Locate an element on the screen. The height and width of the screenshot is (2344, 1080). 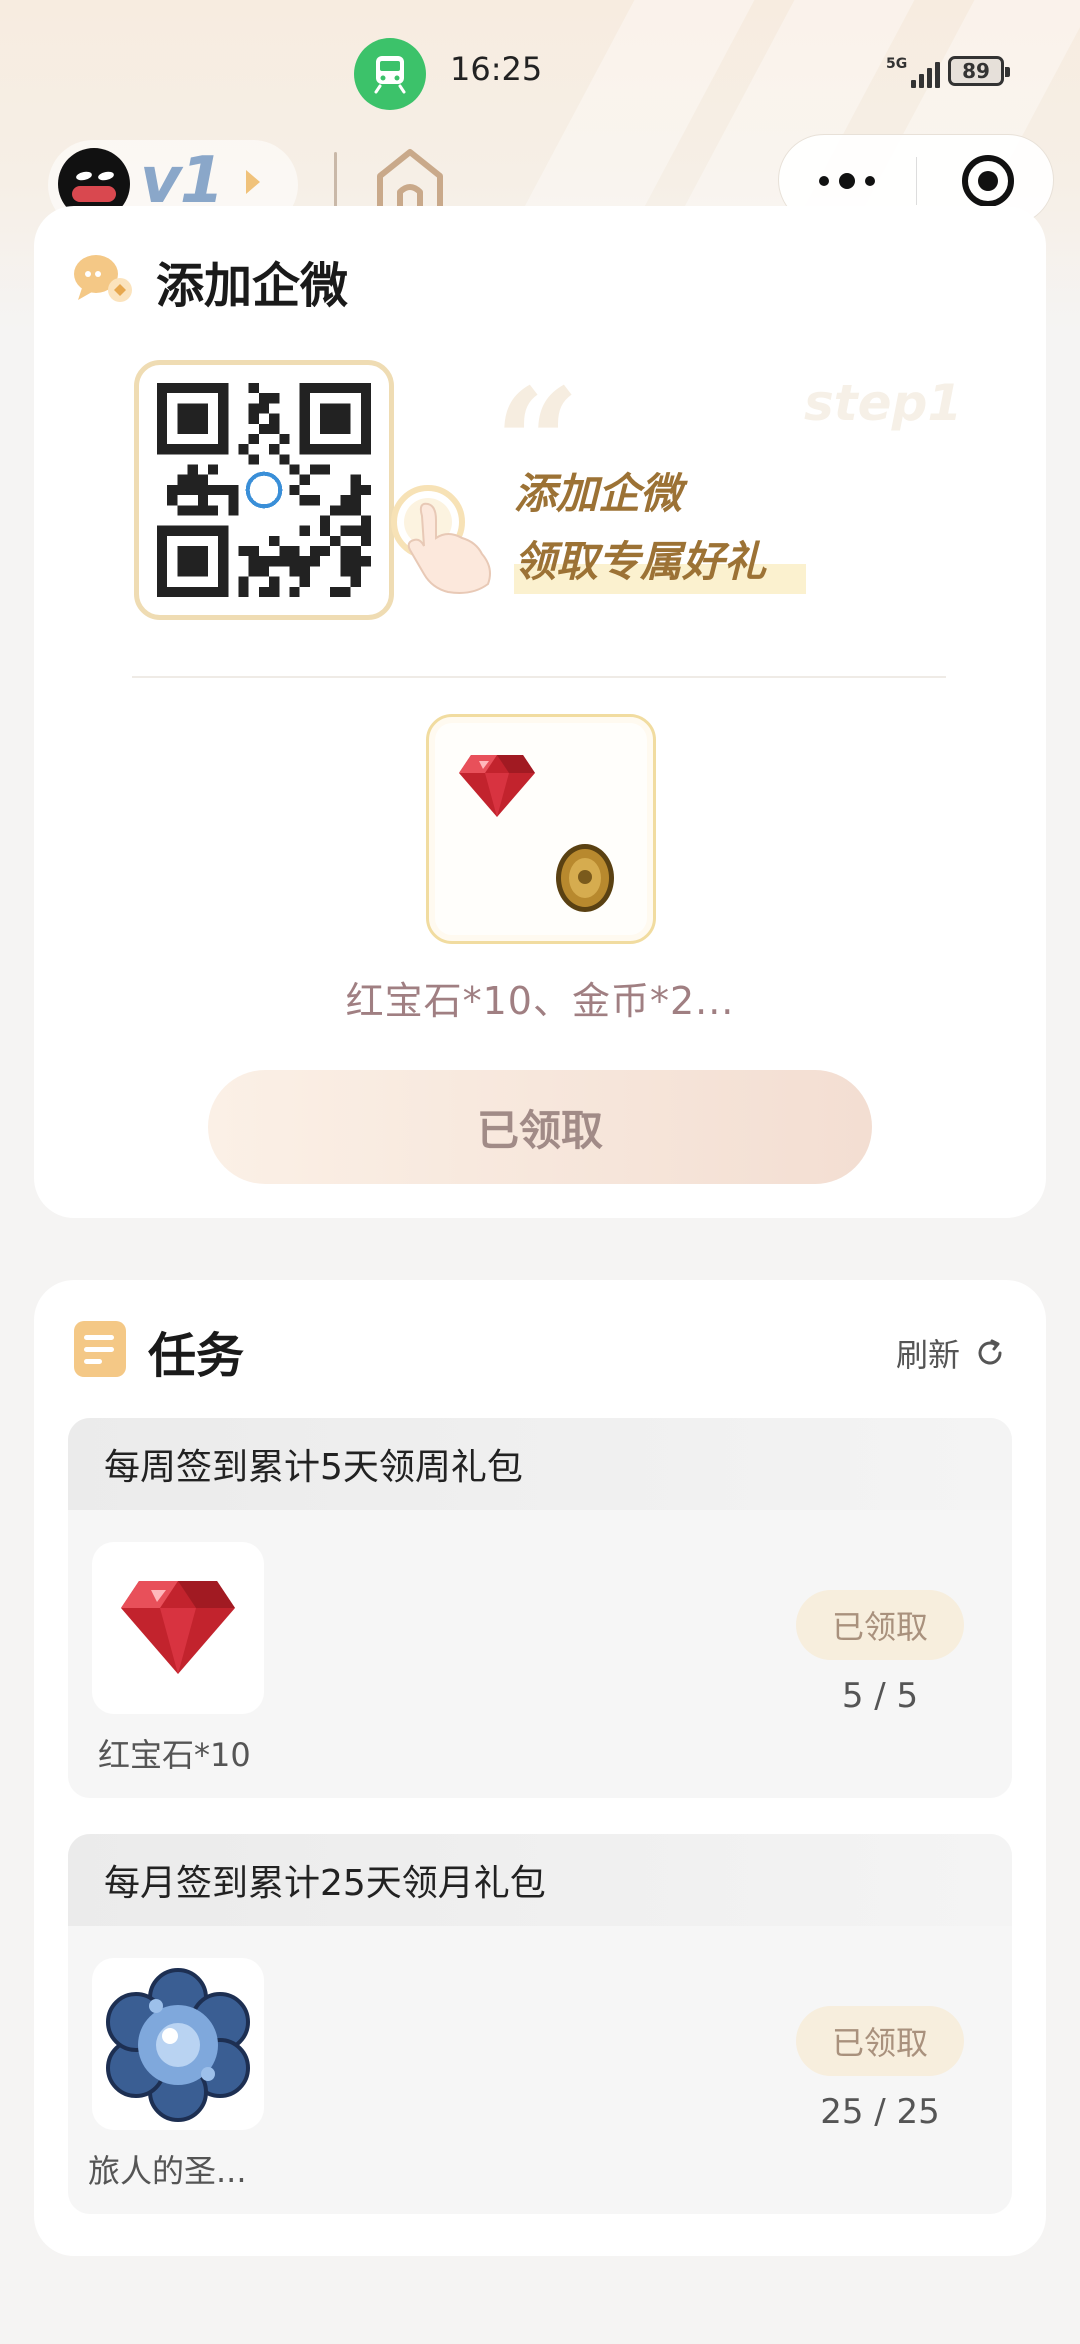
document-icon is located at coordinates (100, 1351).